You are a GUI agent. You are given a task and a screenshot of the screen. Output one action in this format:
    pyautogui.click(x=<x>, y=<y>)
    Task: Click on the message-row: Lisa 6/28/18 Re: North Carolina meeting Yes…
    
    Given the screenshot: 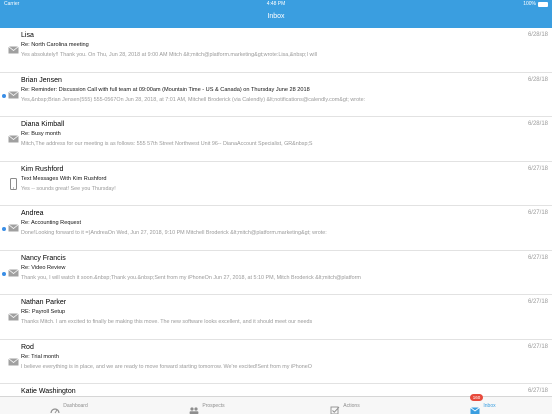 What is the action you would take?
    pyautogui.click(x=276, y=50)
    